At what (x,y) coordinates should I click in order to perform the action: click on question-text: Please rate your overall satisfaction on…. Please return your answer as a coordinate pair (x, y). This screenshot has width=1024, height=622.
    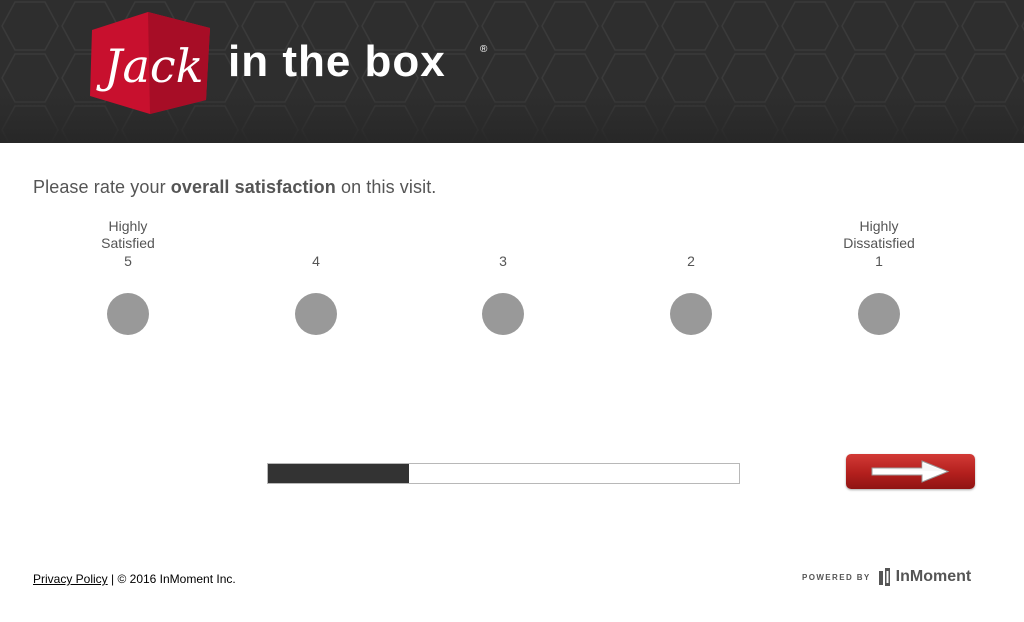
    Looking at the image, I should click on (234, 187).